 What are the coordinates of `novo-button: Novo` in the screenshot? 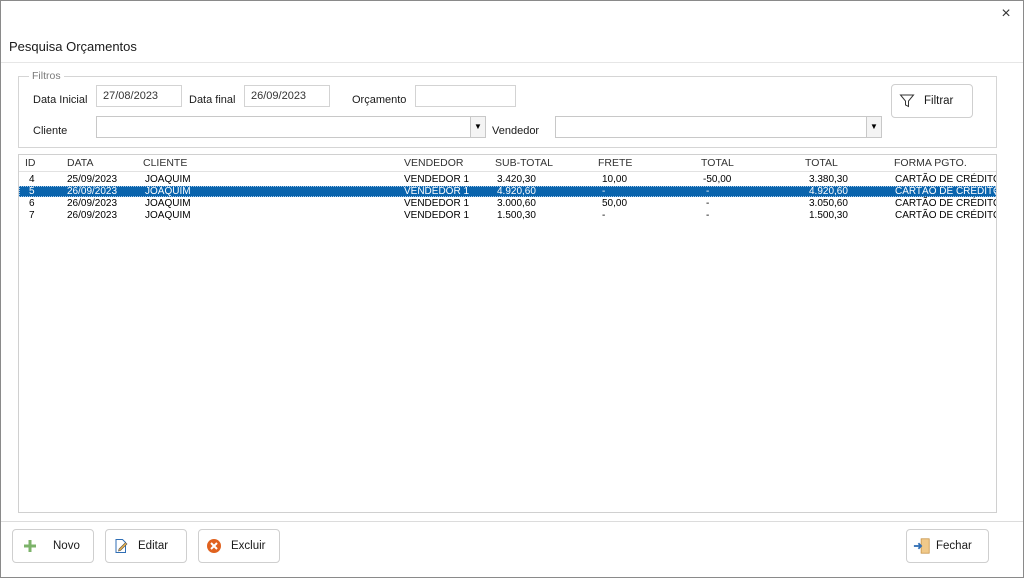 It's located at (53, 546).